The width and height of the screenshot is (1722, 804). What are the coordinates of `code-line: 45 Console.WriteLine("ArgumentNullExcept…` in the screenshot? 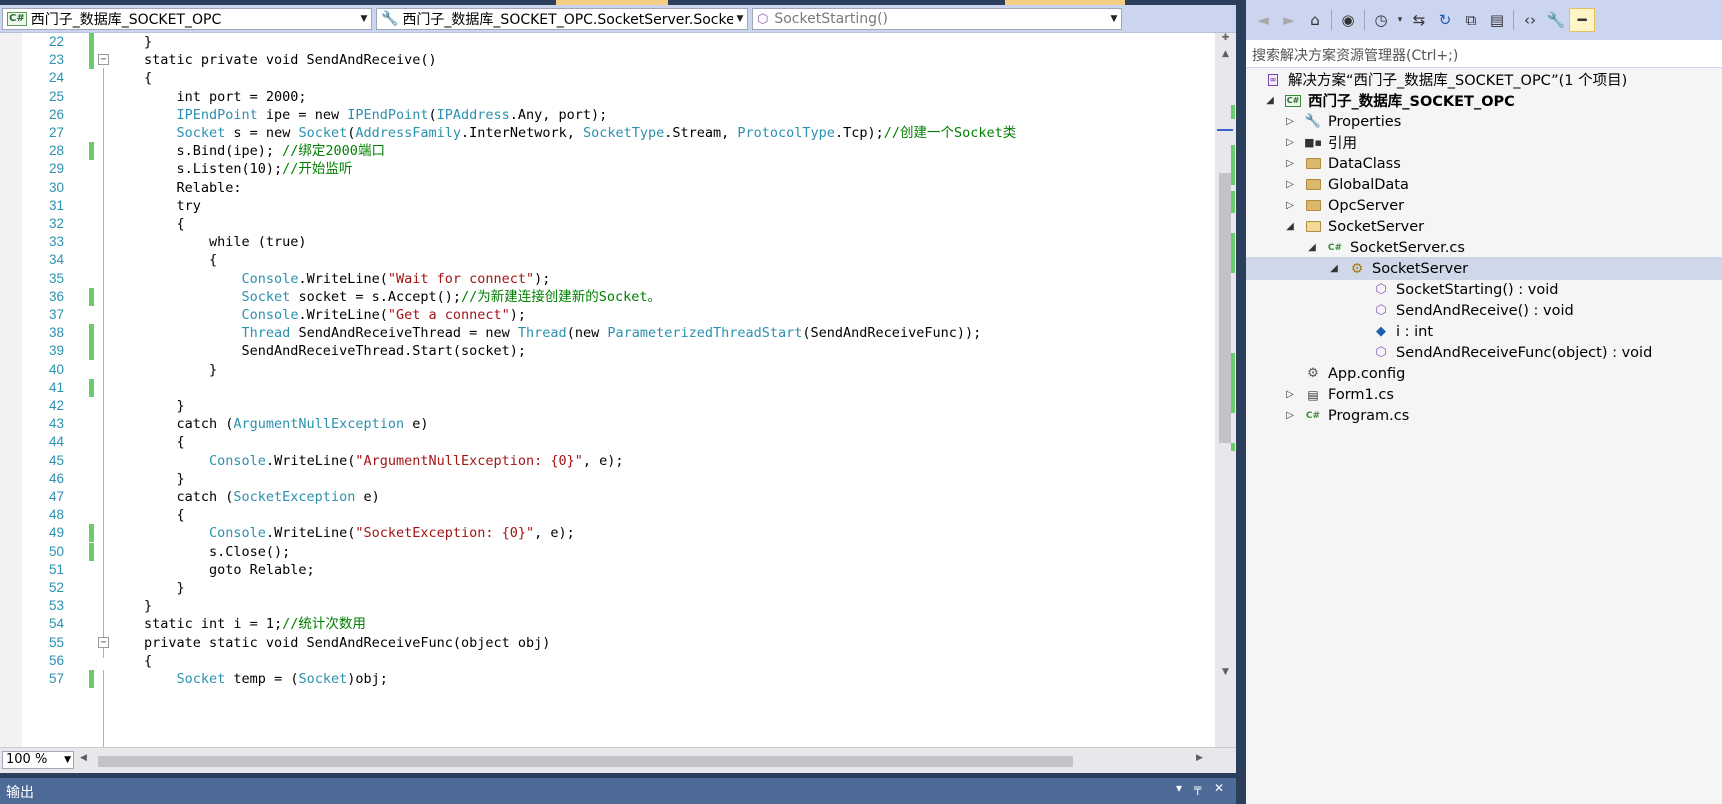 It's located at (607, 461).